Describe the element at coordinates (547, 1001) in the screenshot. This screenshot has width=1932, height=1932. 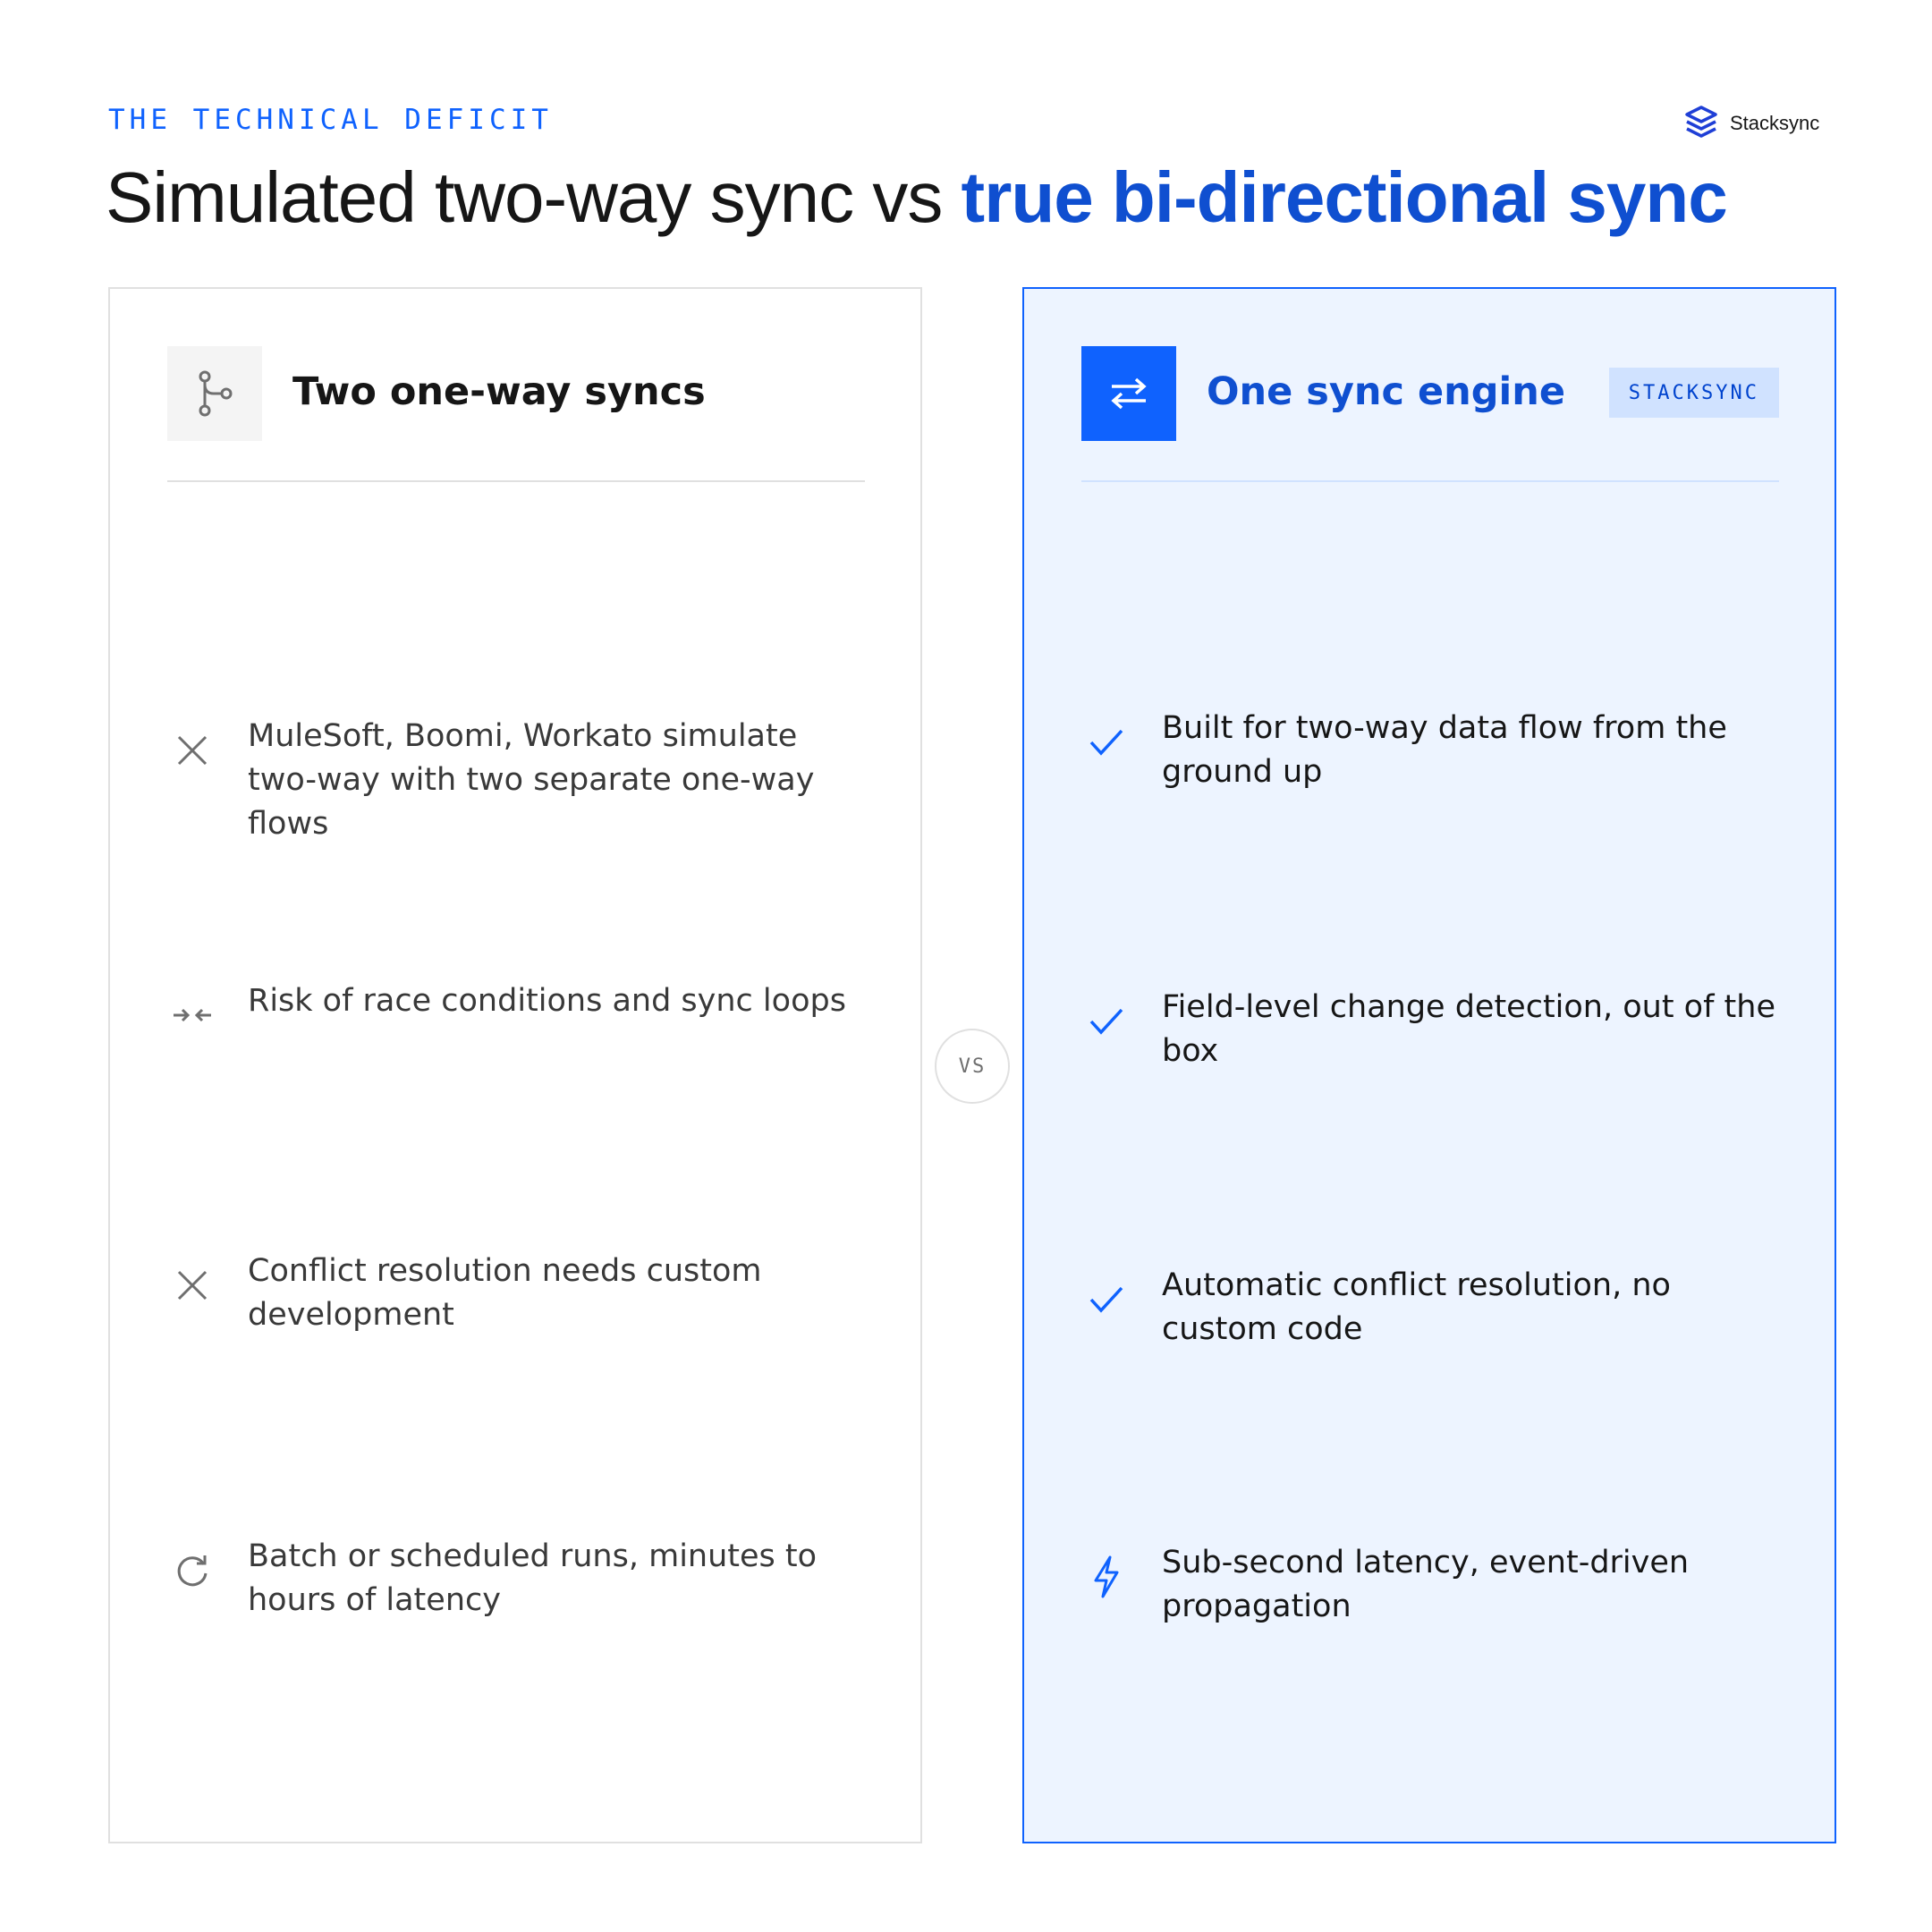
I see `list-item-text: Risk of race conditions and sync loops` at that location.